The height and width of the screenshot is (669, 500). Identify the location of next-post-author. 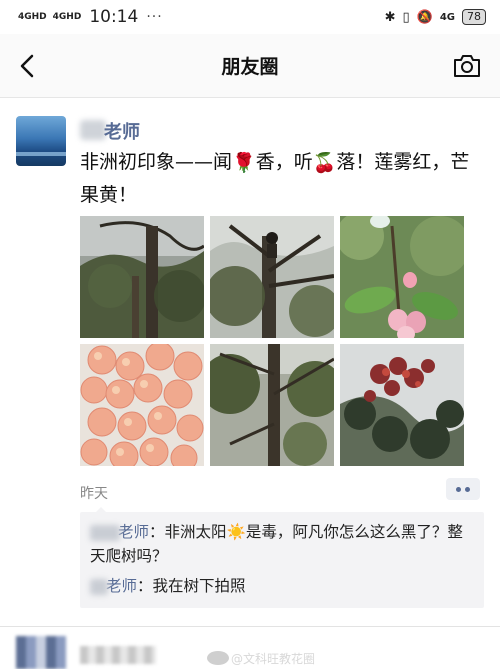
(118, 655).